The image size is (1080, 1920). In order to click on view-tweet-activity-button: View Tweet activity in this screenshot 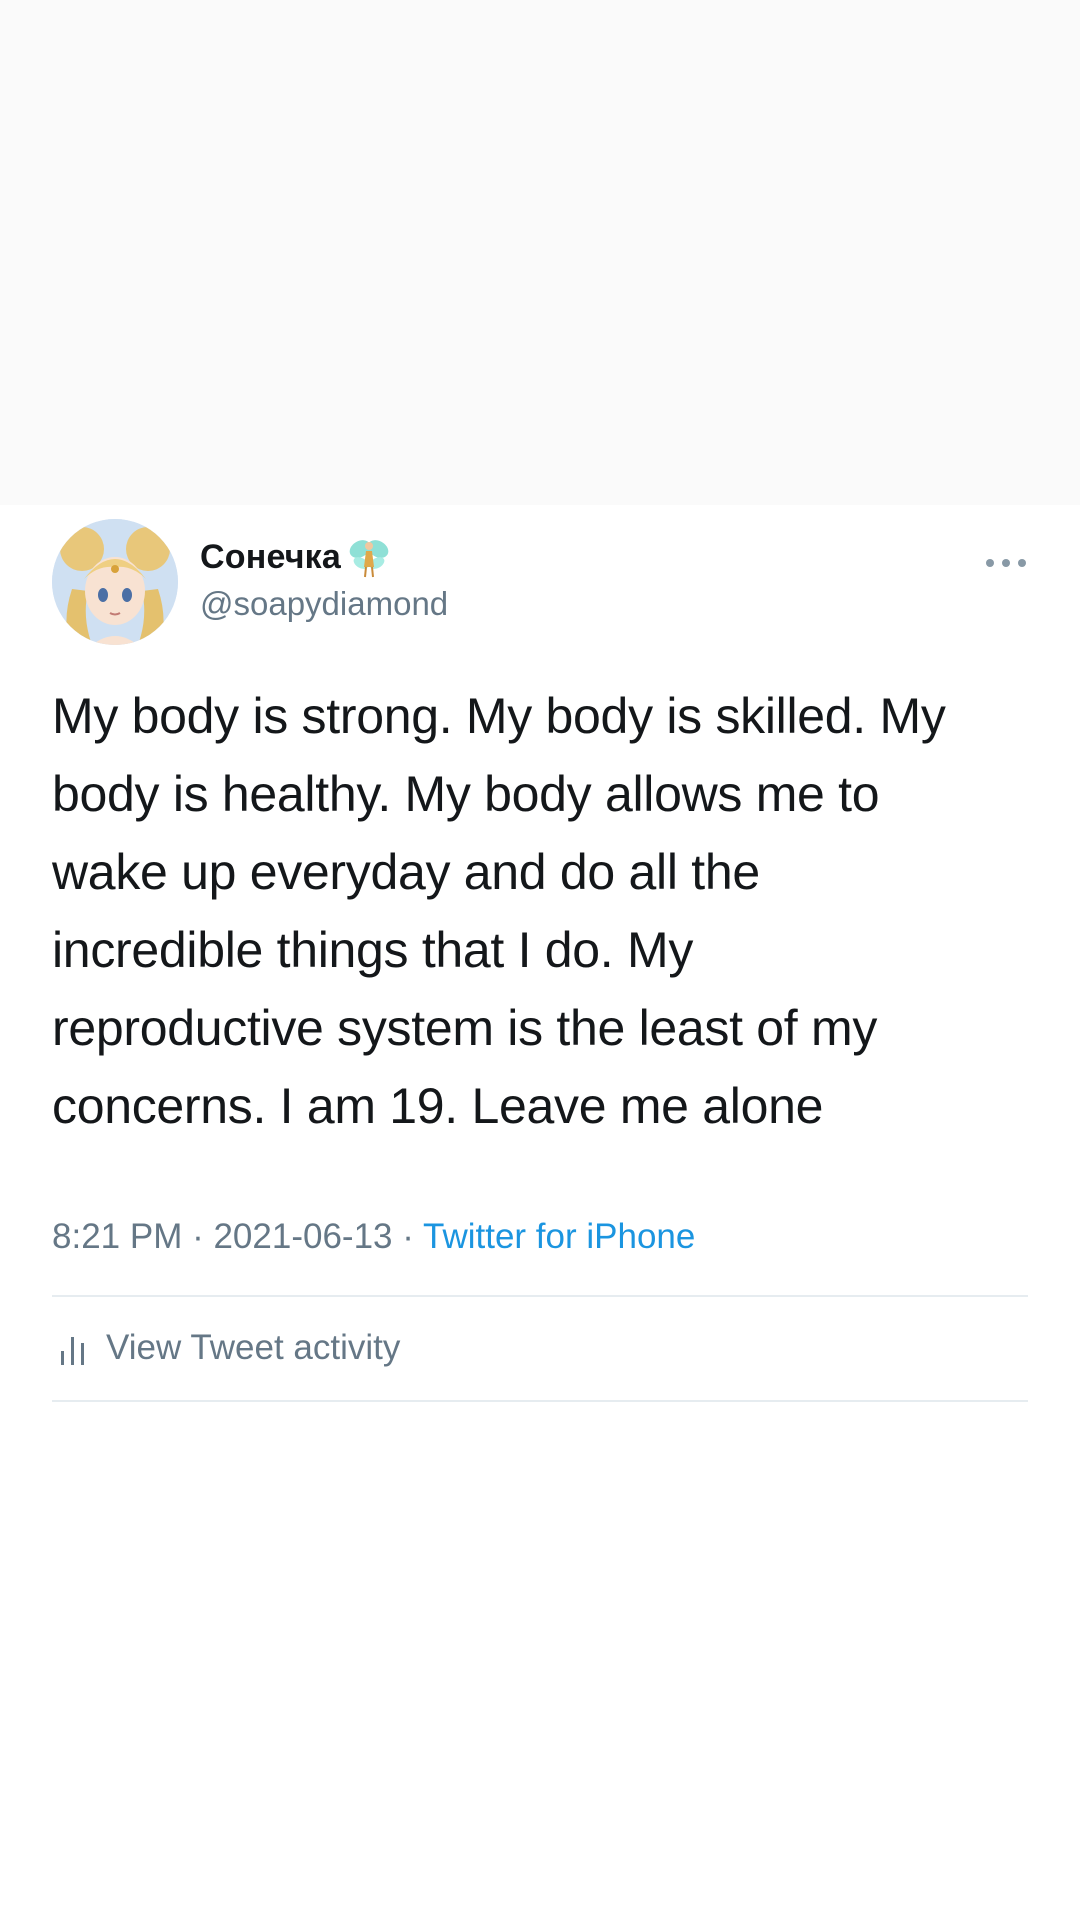, I will do `click(229, 1348)`.